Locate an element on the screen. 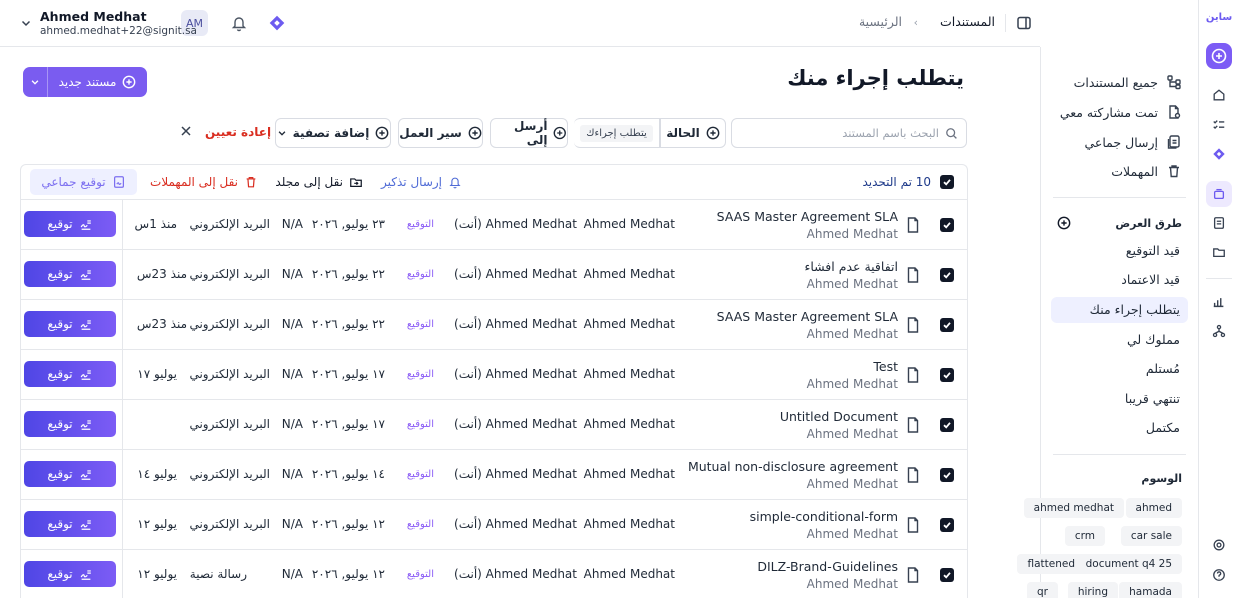 This screenshot has width=1240, height=598. document-name: Test is located at coordinates (885, 366).